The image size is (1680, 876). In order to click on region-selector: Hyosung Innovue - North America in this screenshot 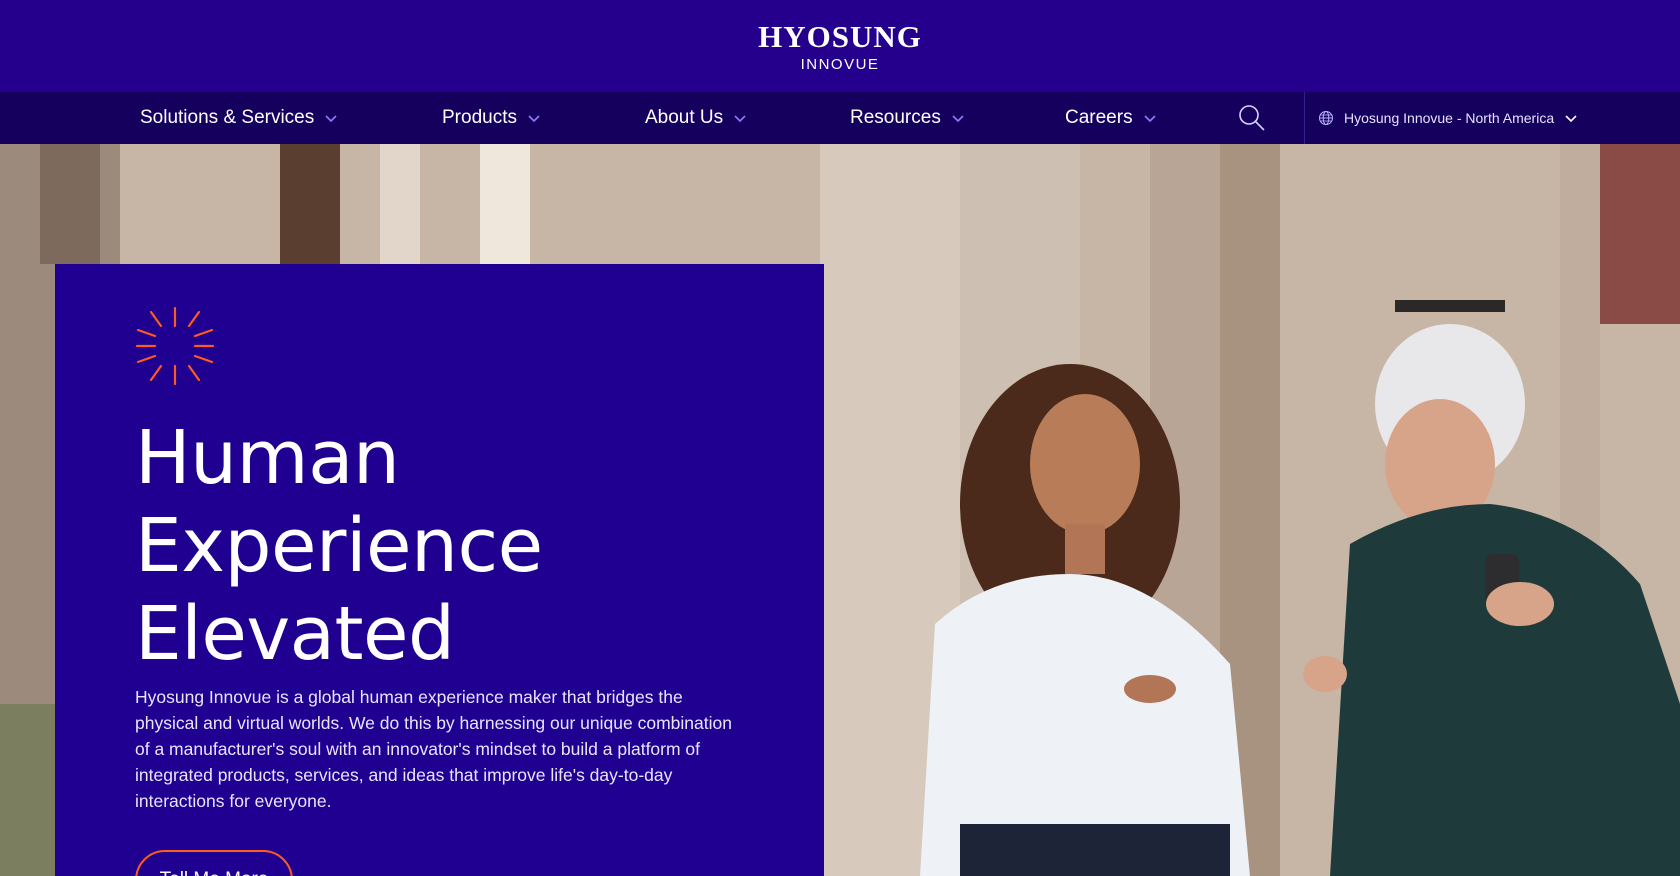, I will do `click(1448, 118)`.